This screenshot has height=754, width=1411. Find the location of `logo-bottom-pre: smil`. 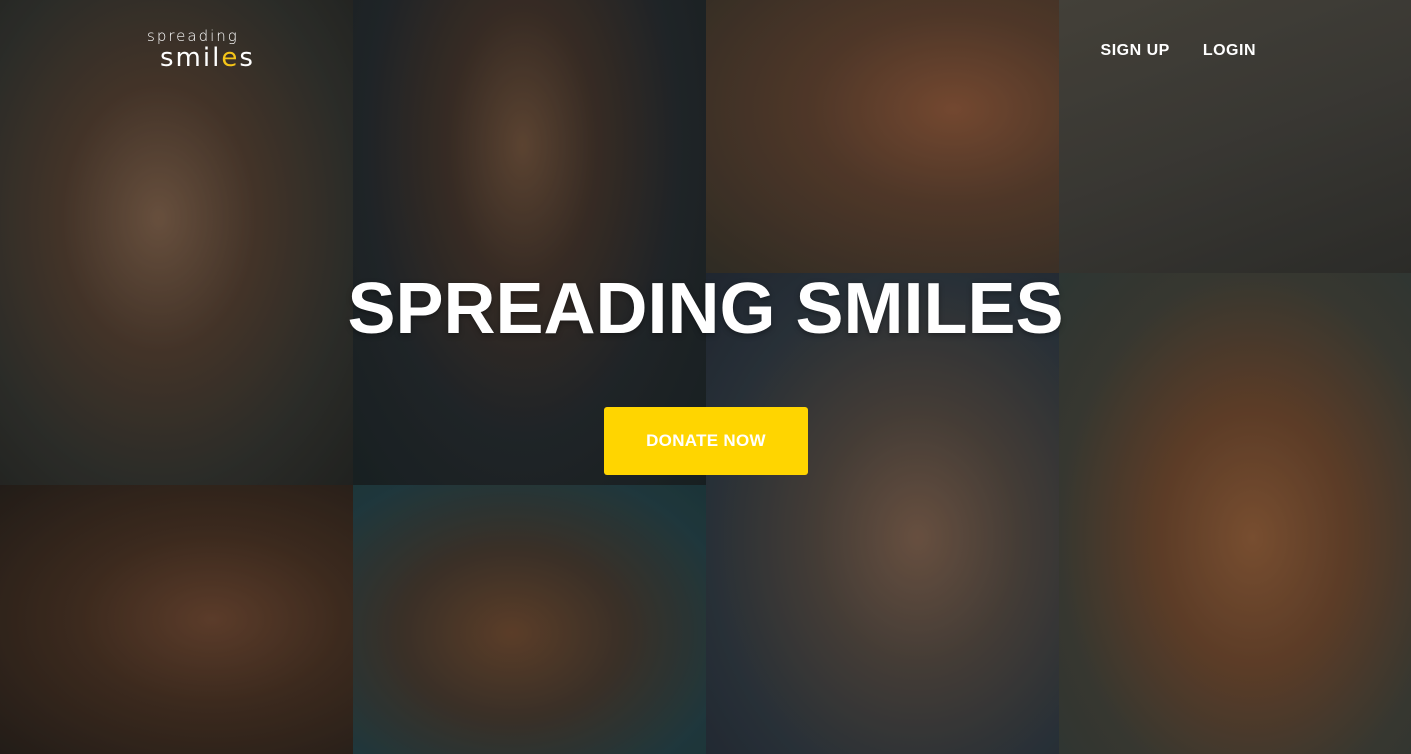

logo-bottom-pre: smil is located at coordinates (191, 58).